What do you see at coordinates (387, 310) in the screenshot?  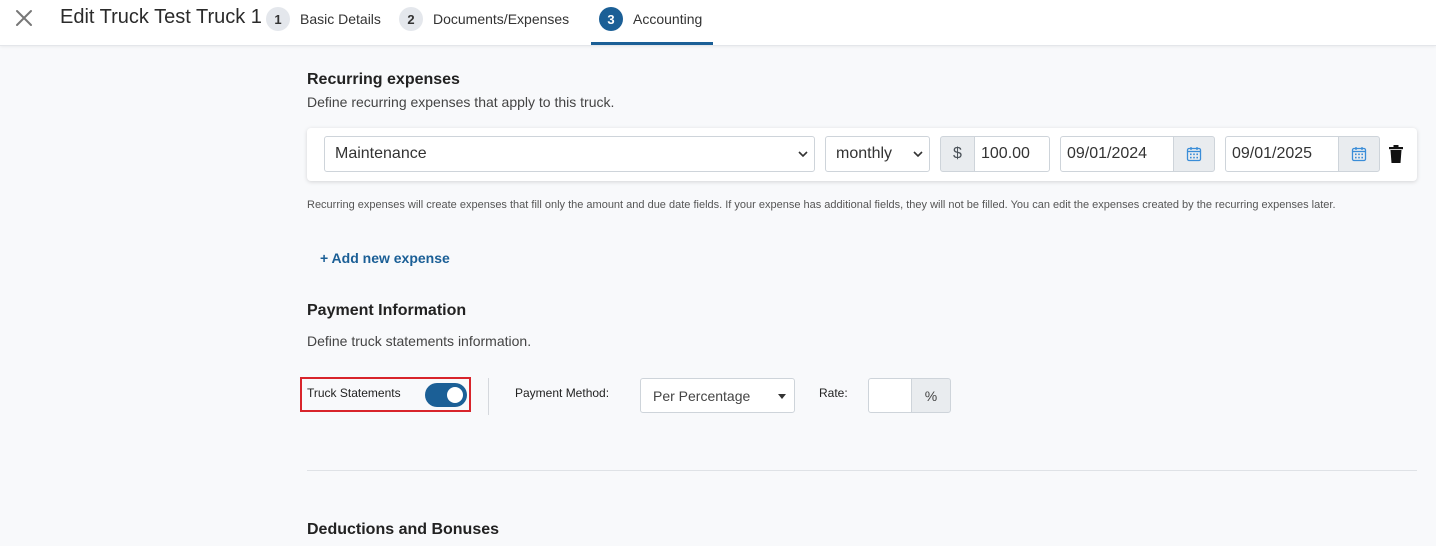 I see `payment-information-title: Payment Information` at bounding box center [387, 310].